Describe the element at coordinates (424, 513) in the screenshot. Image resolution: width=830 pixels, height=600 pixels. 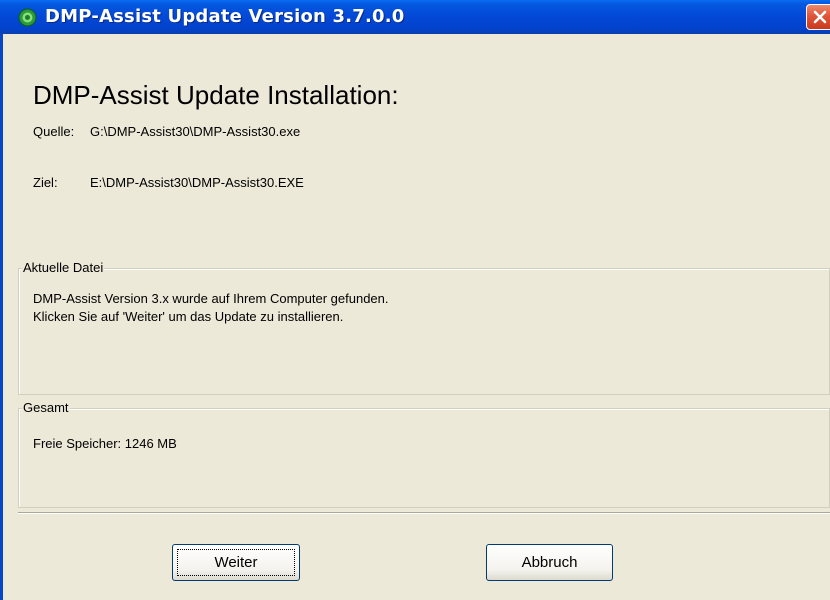
I see `divider` at that location.